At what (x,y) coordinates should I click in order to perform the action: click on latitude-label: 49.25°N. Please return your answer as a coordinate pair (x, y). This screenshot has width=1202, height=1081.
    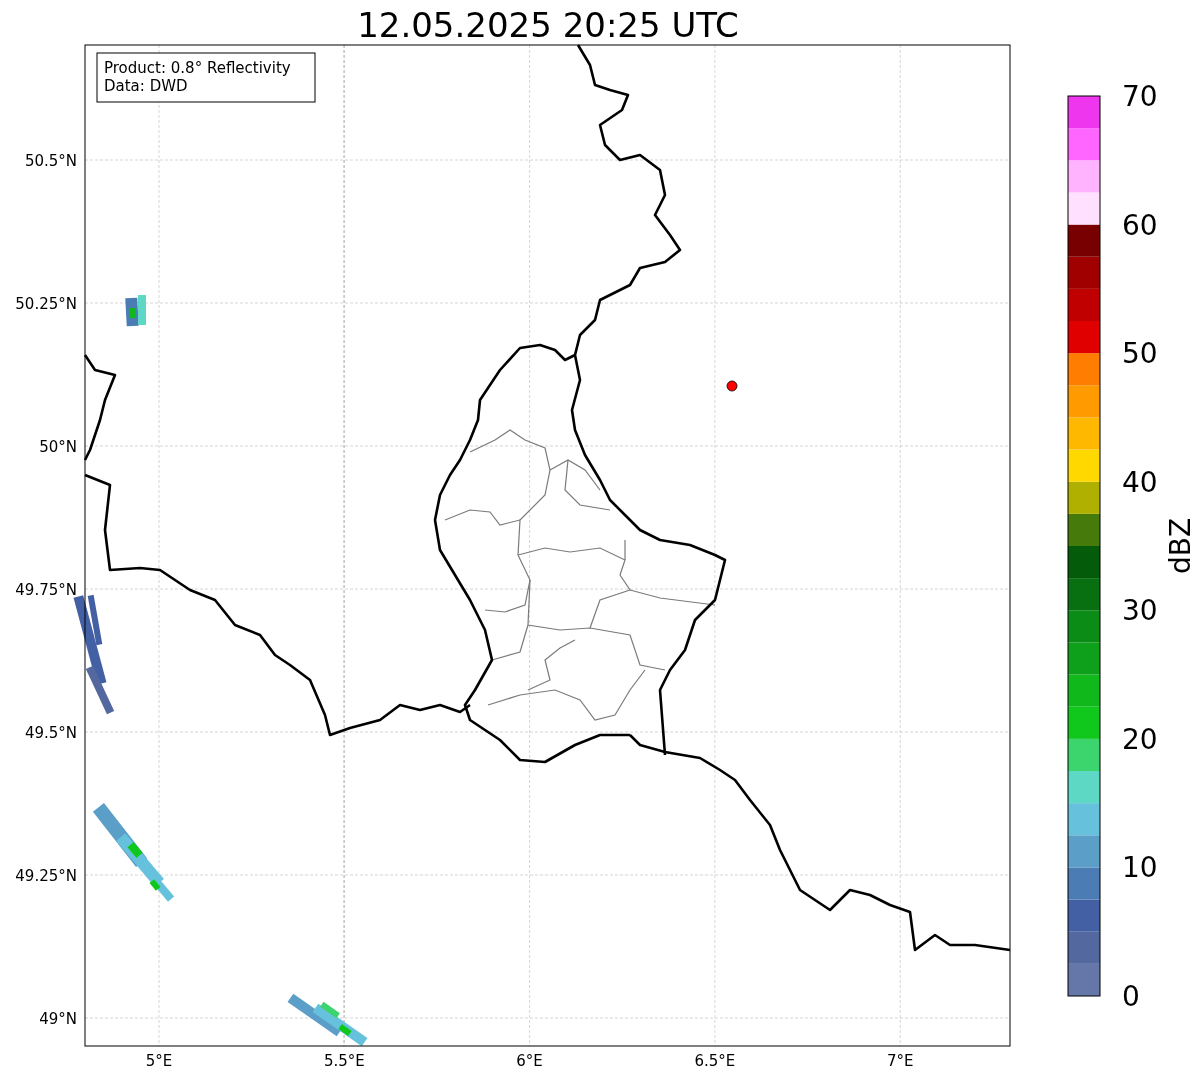
    Looking at the image, I should click on (46, 876).